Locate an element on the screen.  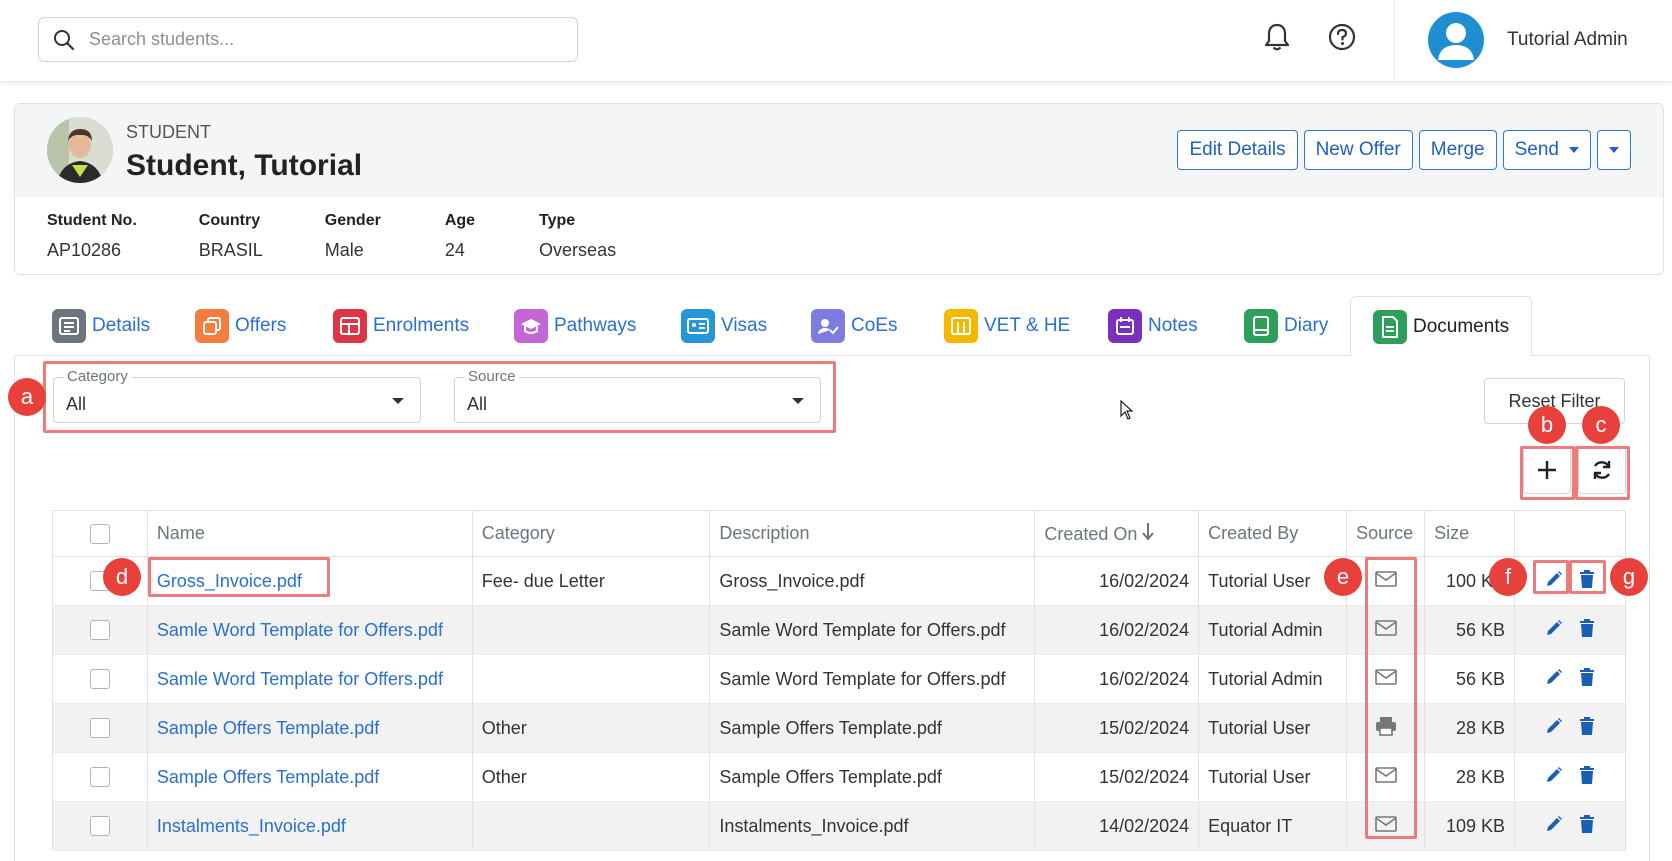
tab-coes: CoEs is located at coordinates (854, 326).